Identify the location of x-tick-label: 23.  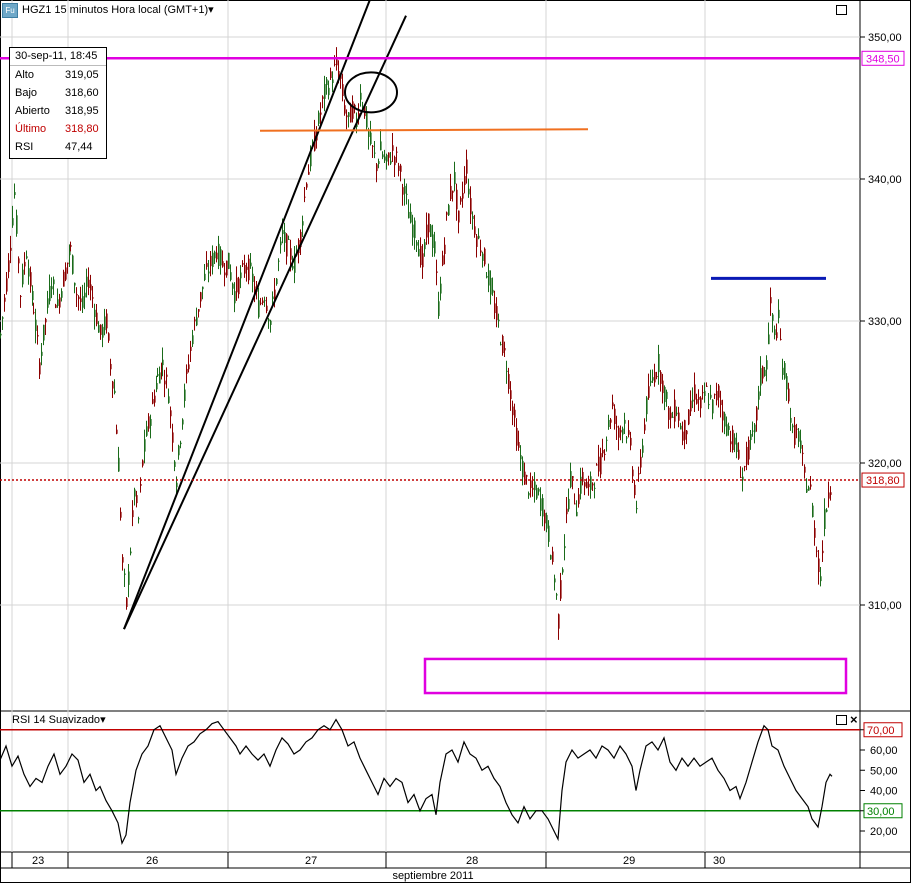
(38, 861).